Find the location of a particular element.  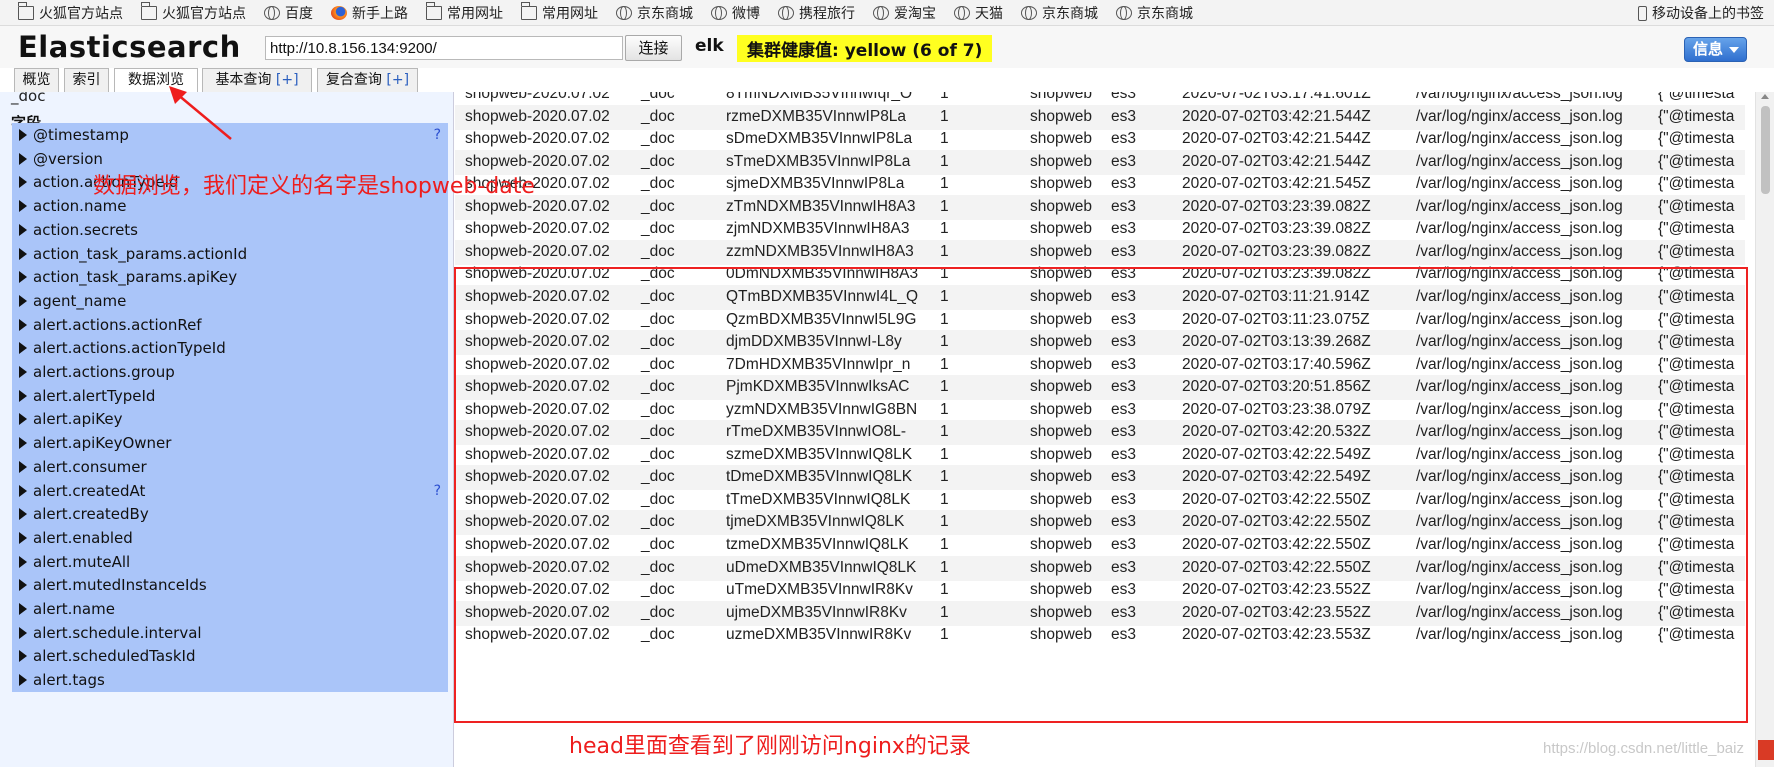

scroll-up-icon is located at coordinates (1765, 96).